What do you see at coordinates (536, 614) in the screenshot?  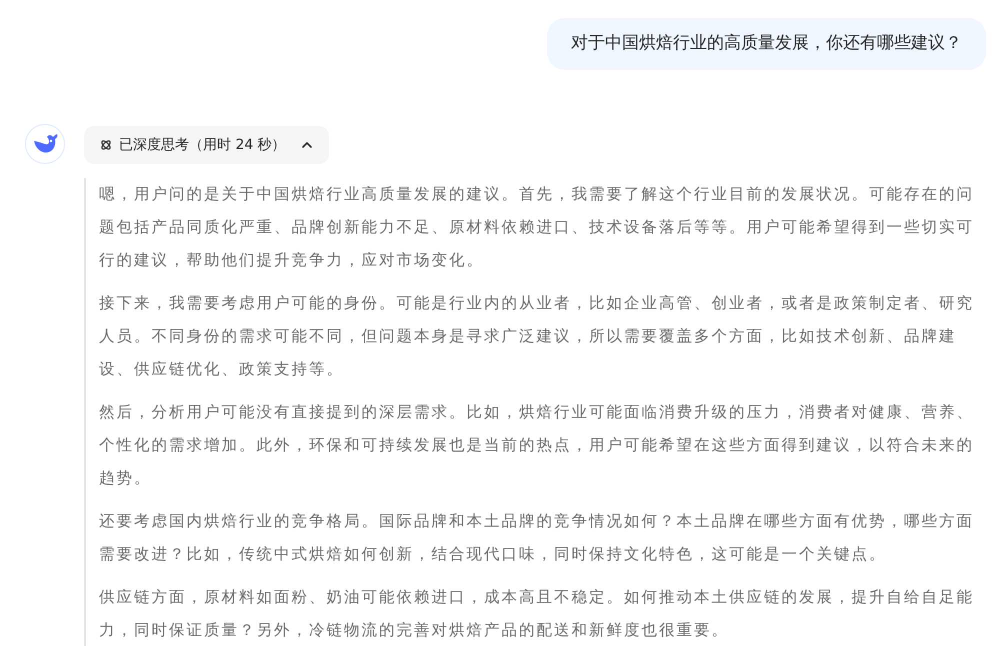 I see `thinking-paragraph: 供应链方面，原材料如面粉、奶油可能依赖进口，成本高且不稳定。如何推动本土供应链的发展，提升自给自足能力，同时保证质量？另外，冷链物流的完善对烘焙产品的配送和新鲜度也很重要。` at bounding box center [536, 614].